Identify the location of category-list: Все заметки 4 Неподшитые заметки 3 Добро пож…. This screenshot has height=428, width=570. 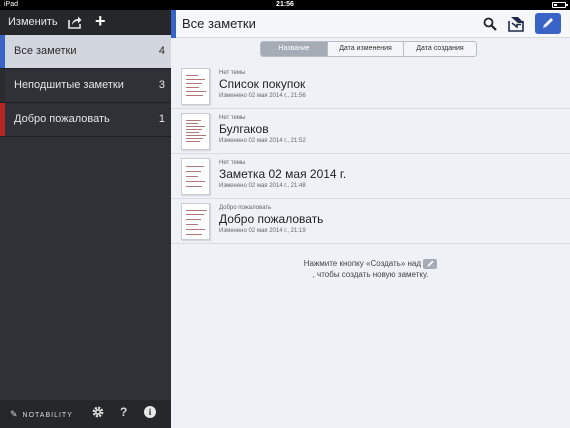
(85, 86).